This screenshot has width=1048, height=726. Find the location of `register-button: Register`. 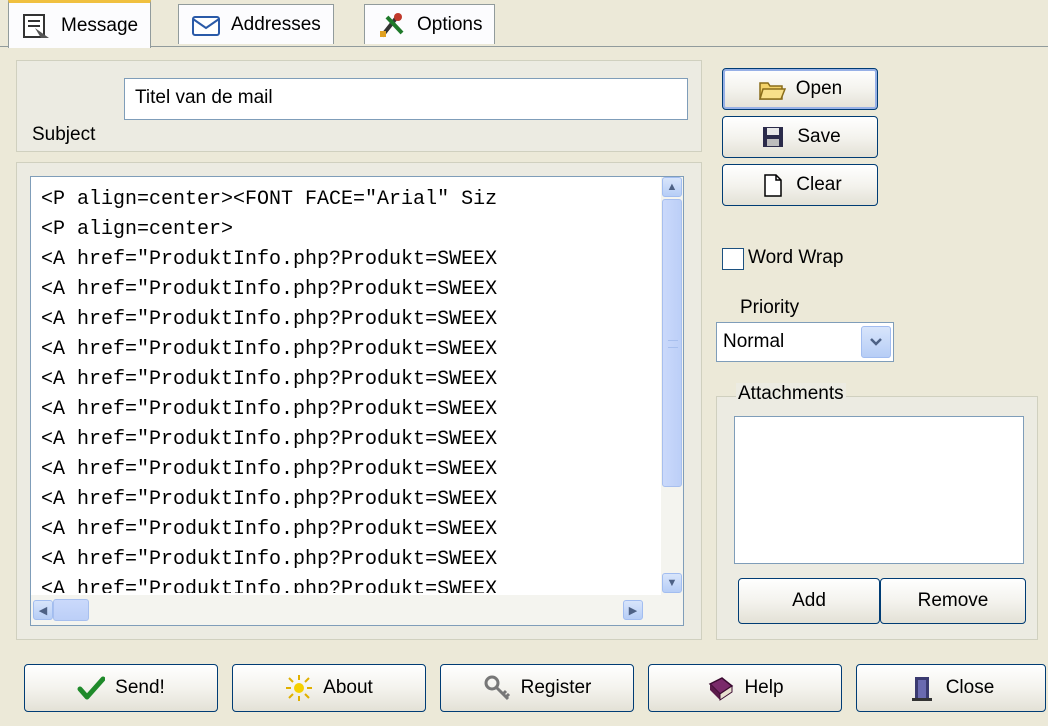

register-button: Register is located at coordinates (537, 688).